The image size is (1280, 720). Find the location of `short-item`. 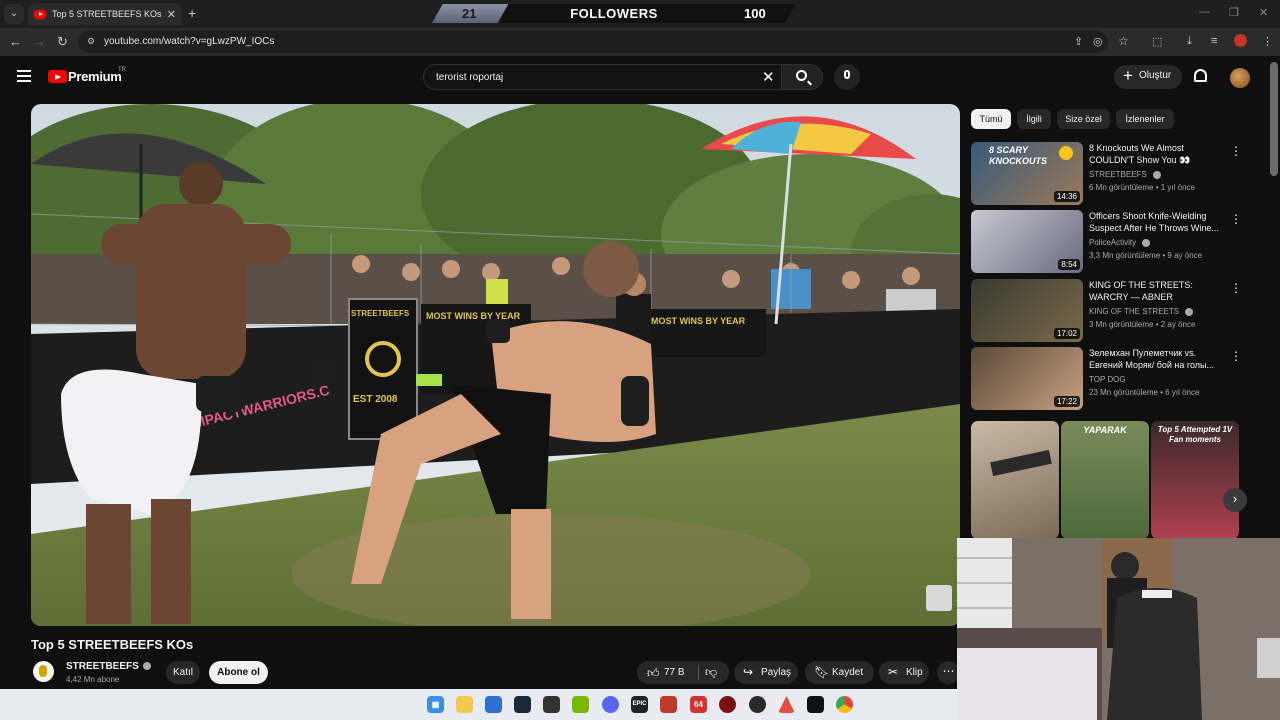

short-item is located at coordinates (1015, 480).